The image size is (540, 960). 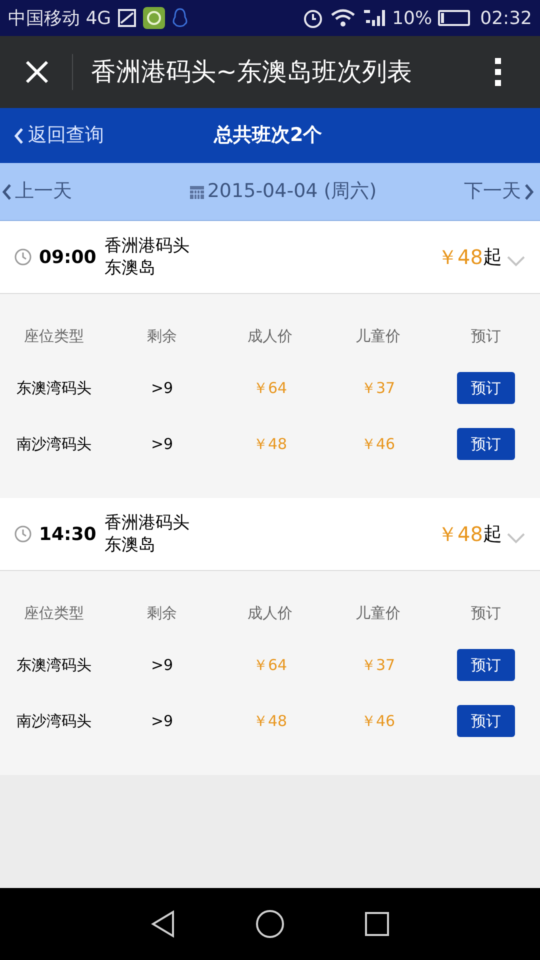 What do you see at coordinates (313, 18) in the screenshot?
I see `alarm-icon` at bounding box center [313, 18].